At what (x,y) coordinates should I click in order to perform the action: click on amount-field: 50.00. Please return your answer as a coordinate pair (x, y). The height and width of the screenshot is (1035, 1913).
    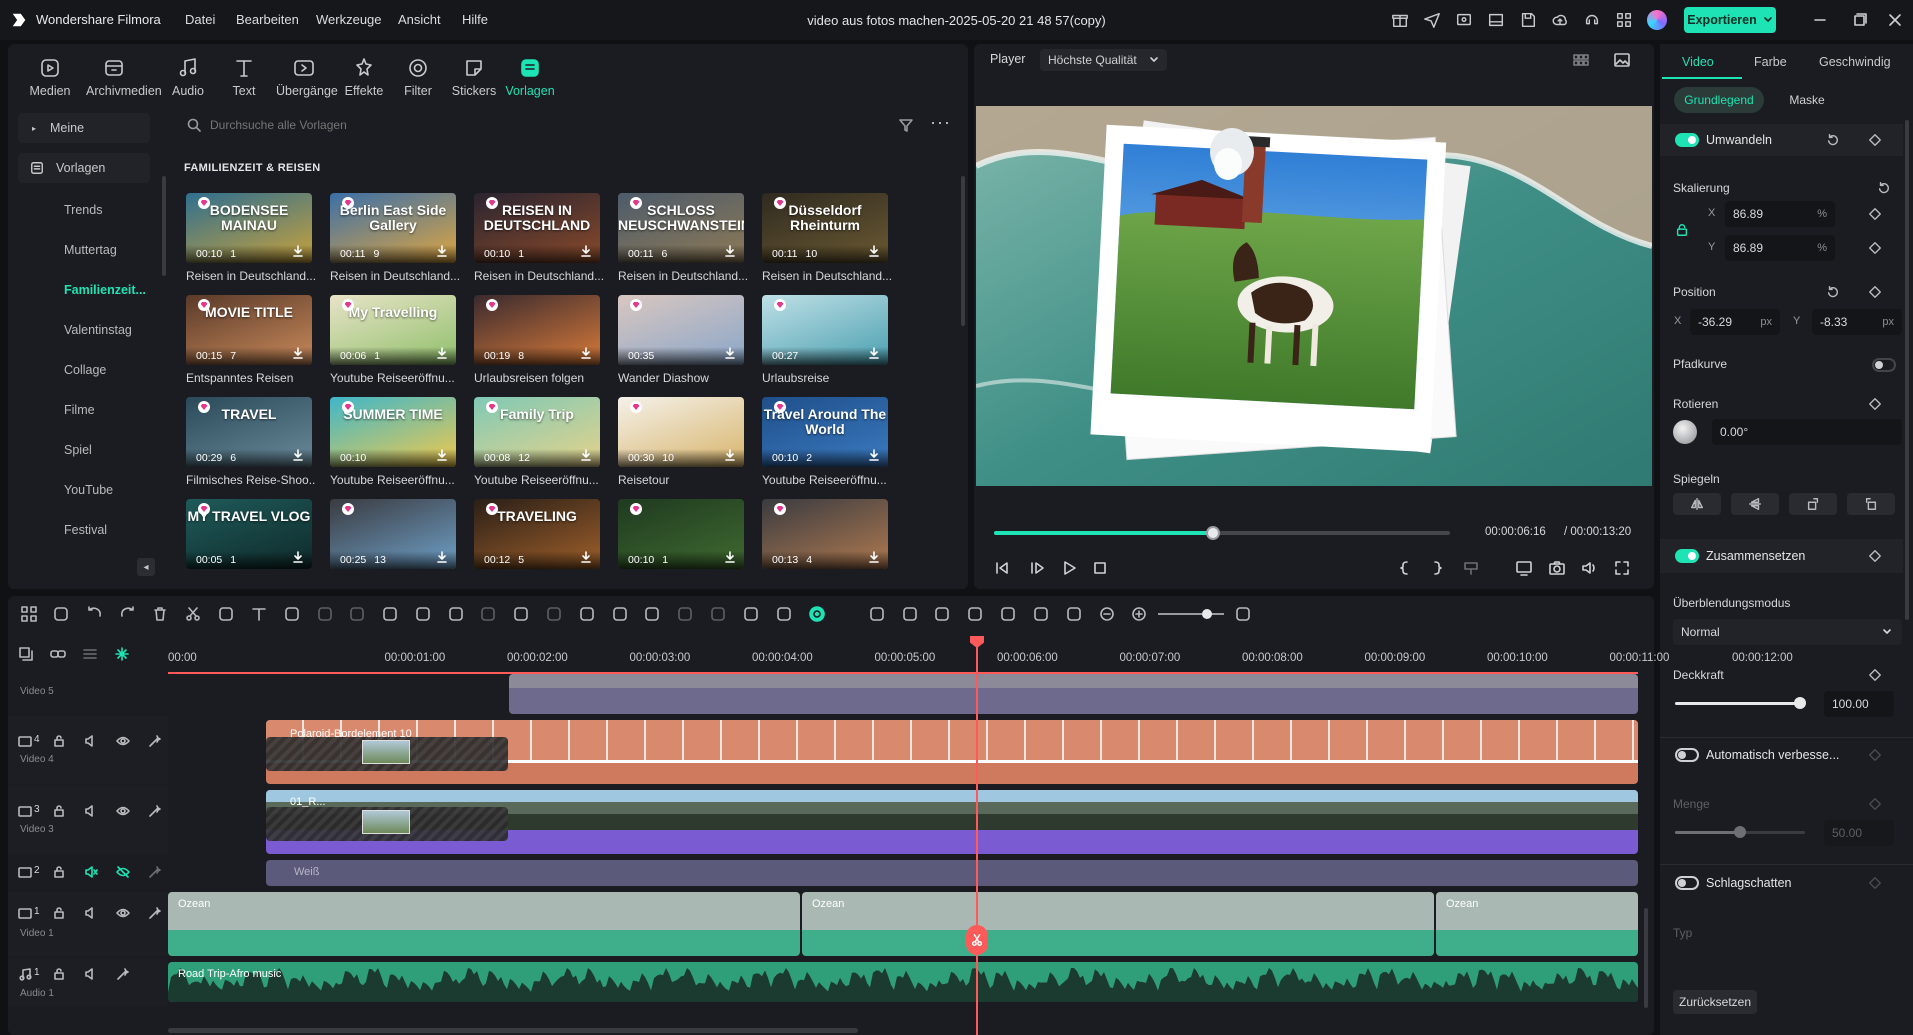
    Looking at the image, I should click on (1859, 833).